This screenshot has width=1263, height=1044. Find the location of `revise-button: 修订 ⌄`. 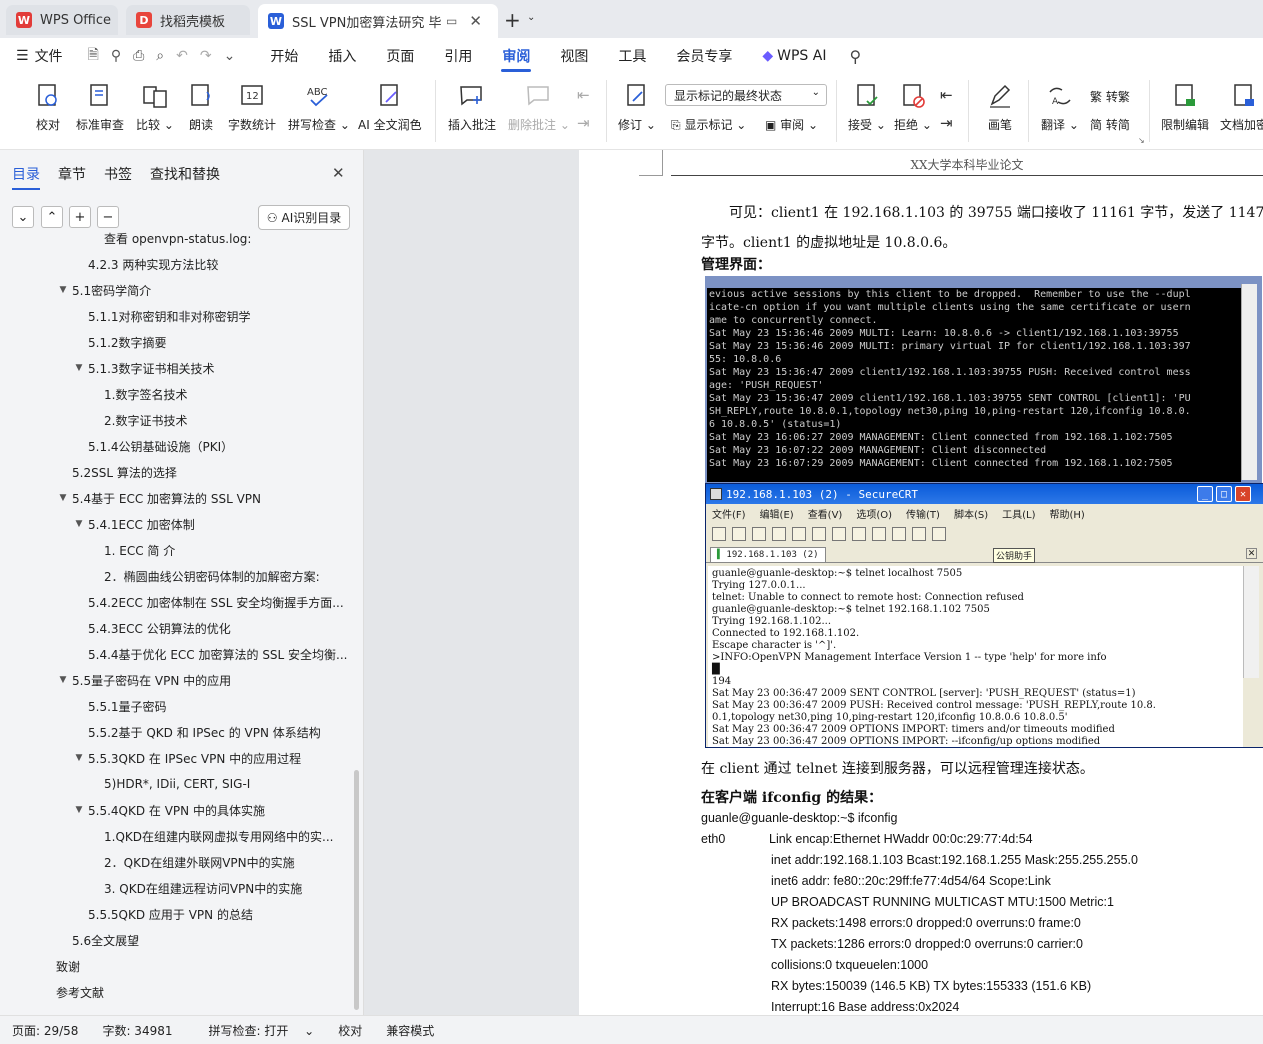

revise-button: 修订 ⌄ is located at coordinates (637, 107).